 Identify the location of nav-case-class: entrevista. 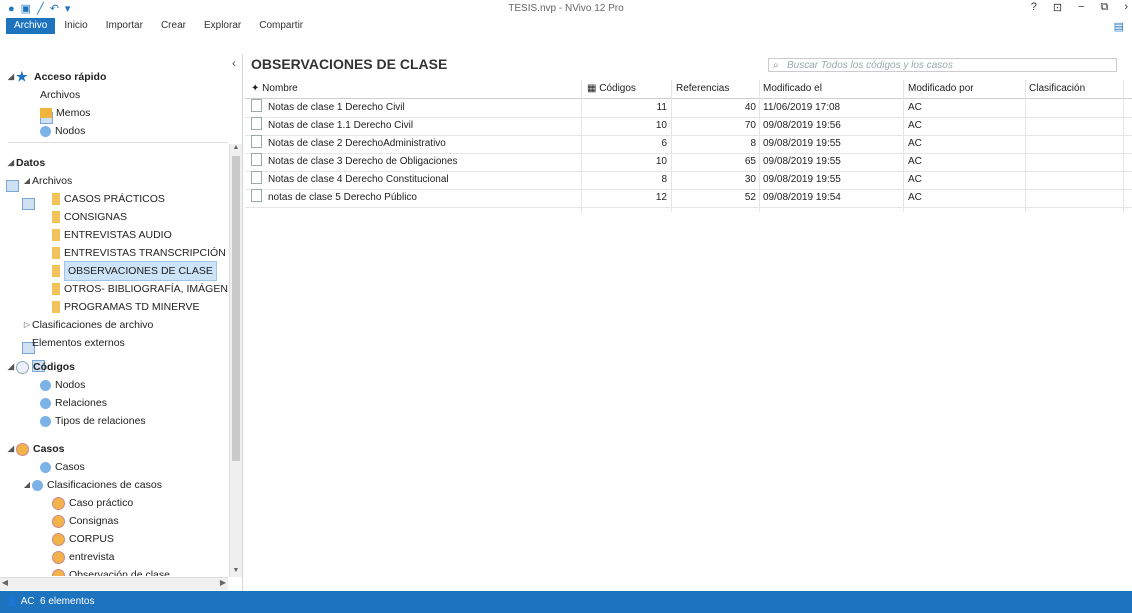
(83, 557).